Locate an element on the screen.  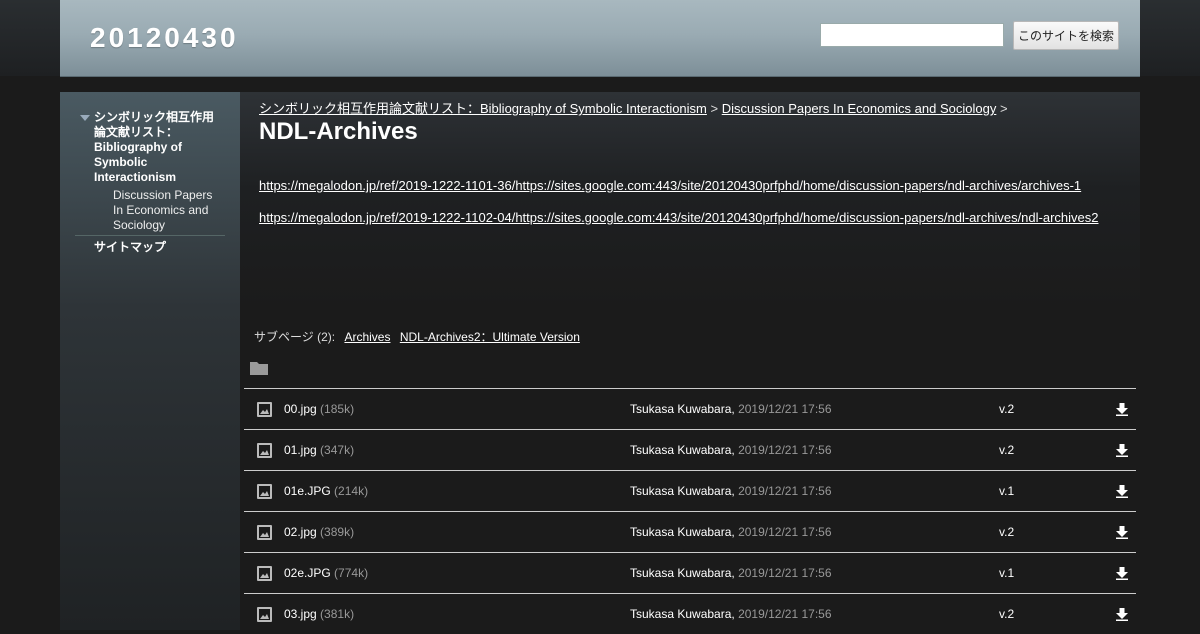
sidebar-divider is located at coordinates (150, 235).